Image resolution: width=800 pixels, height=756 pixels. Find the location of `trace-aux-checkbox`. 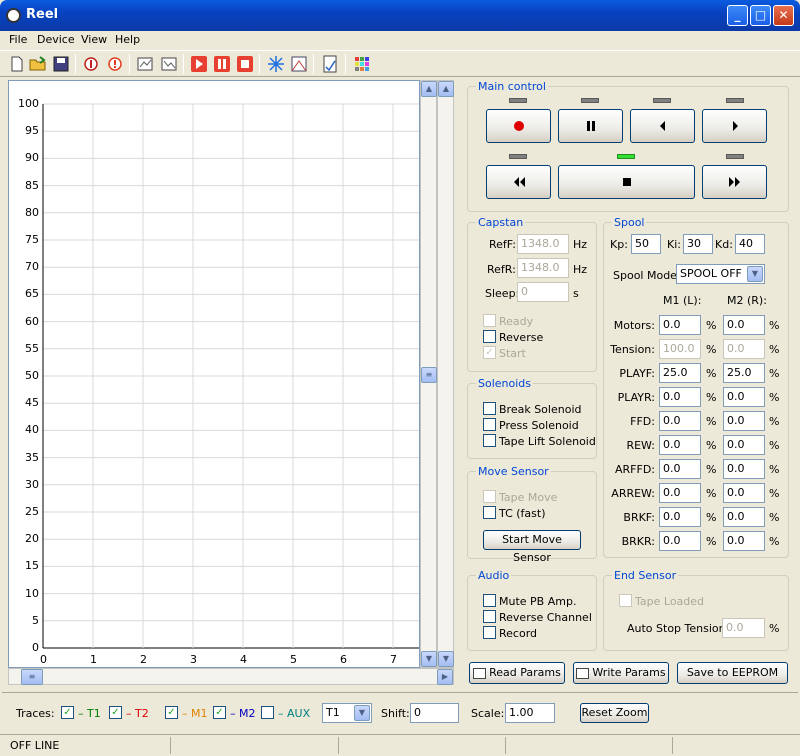

trace-aux-checkbox is located at coordinates (267, 712).